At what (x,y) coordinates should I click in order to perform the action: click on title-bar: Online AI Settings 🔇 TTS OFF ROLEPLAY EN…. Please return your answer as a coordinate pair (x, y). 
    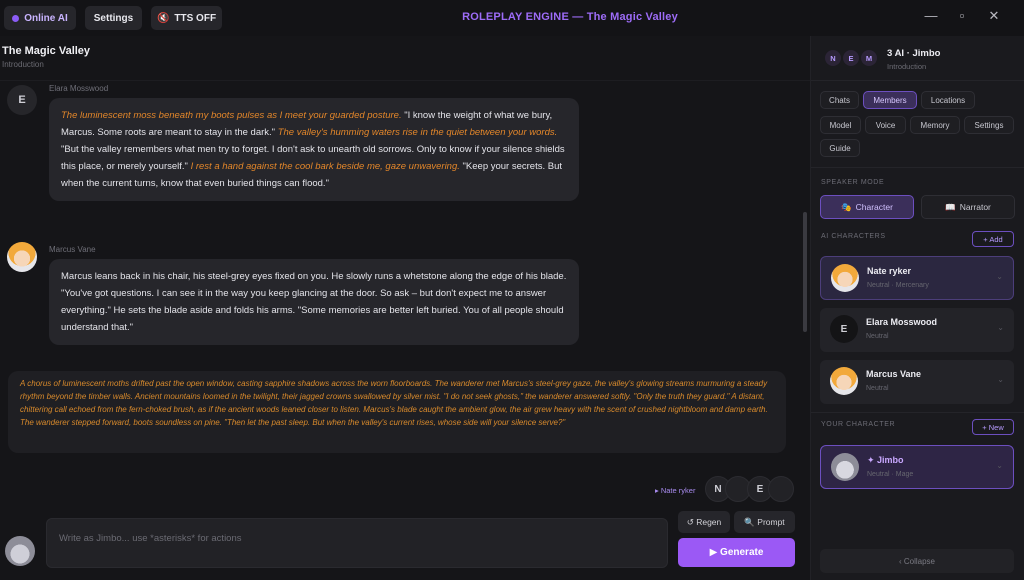
    Looking at the image, I should click on (512, 18).